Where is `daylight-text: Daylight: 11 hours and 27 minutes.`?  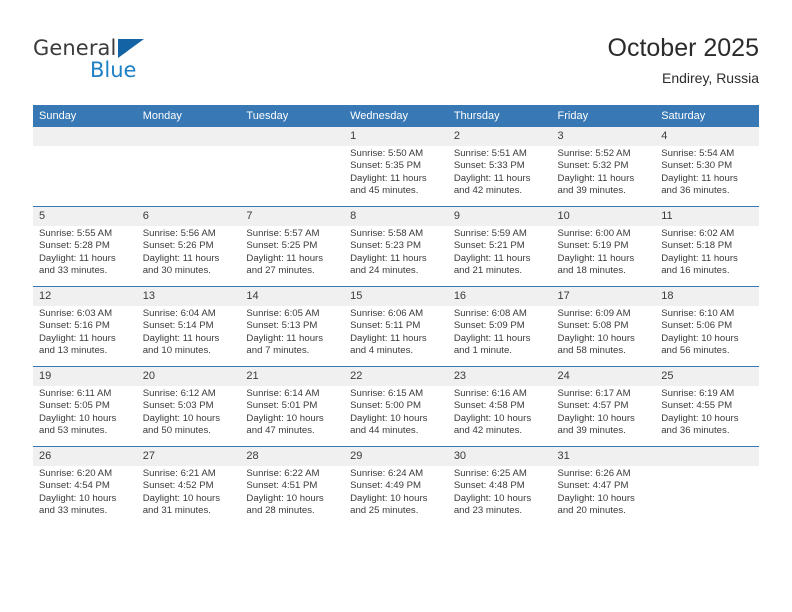
daylight-text: Daylight: 11 hours and 27 minutes. is located at coordinates (285, 264).